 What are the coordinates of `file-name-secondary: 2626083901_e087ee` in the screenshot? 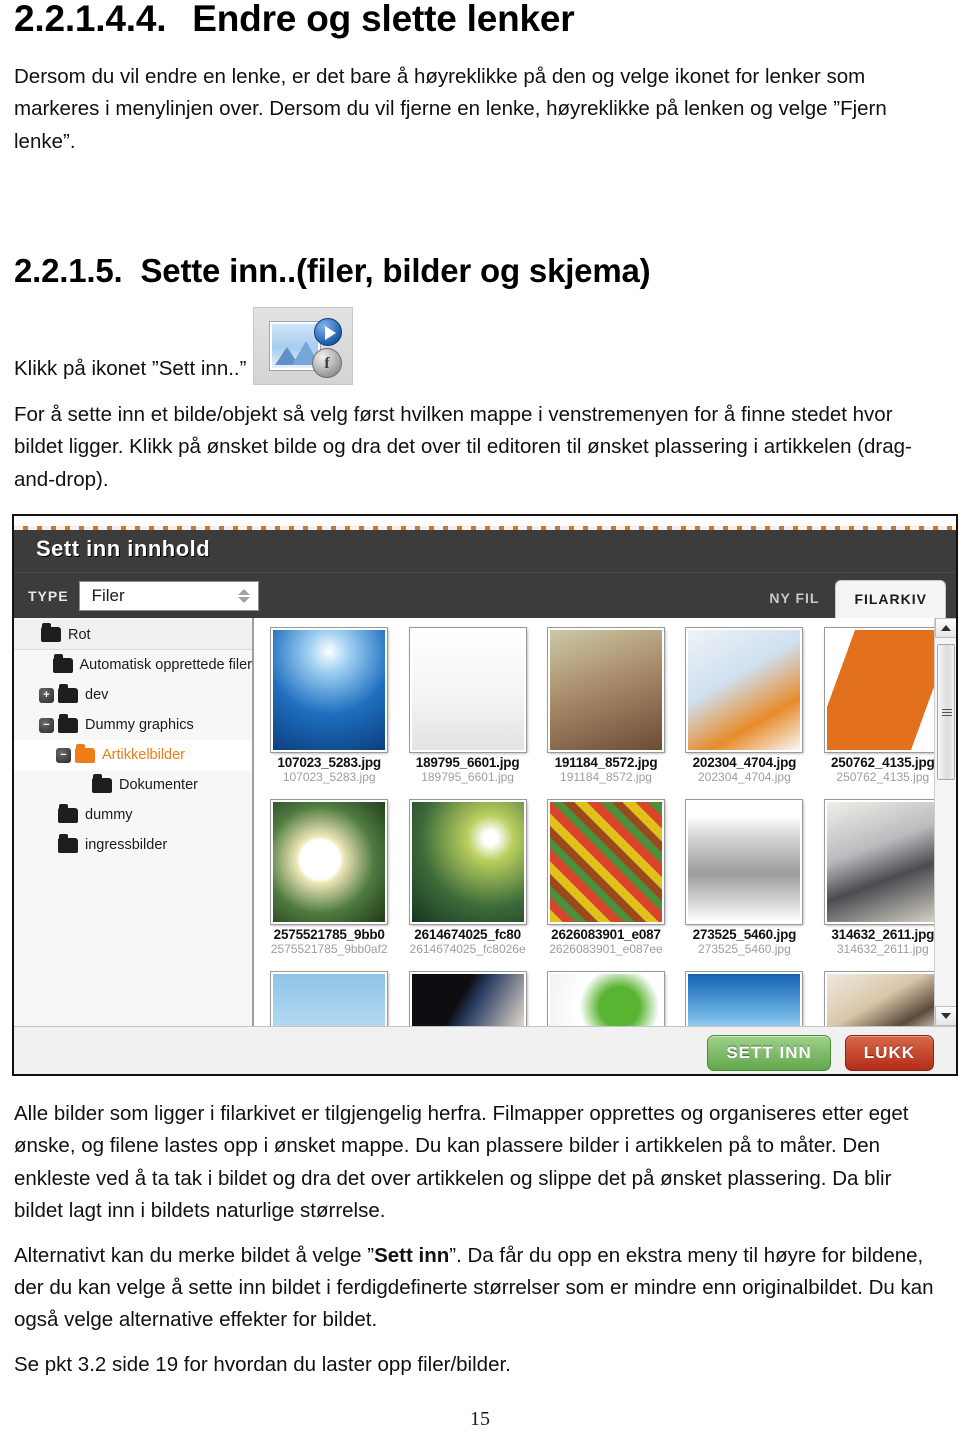 It's located at (606, 949).